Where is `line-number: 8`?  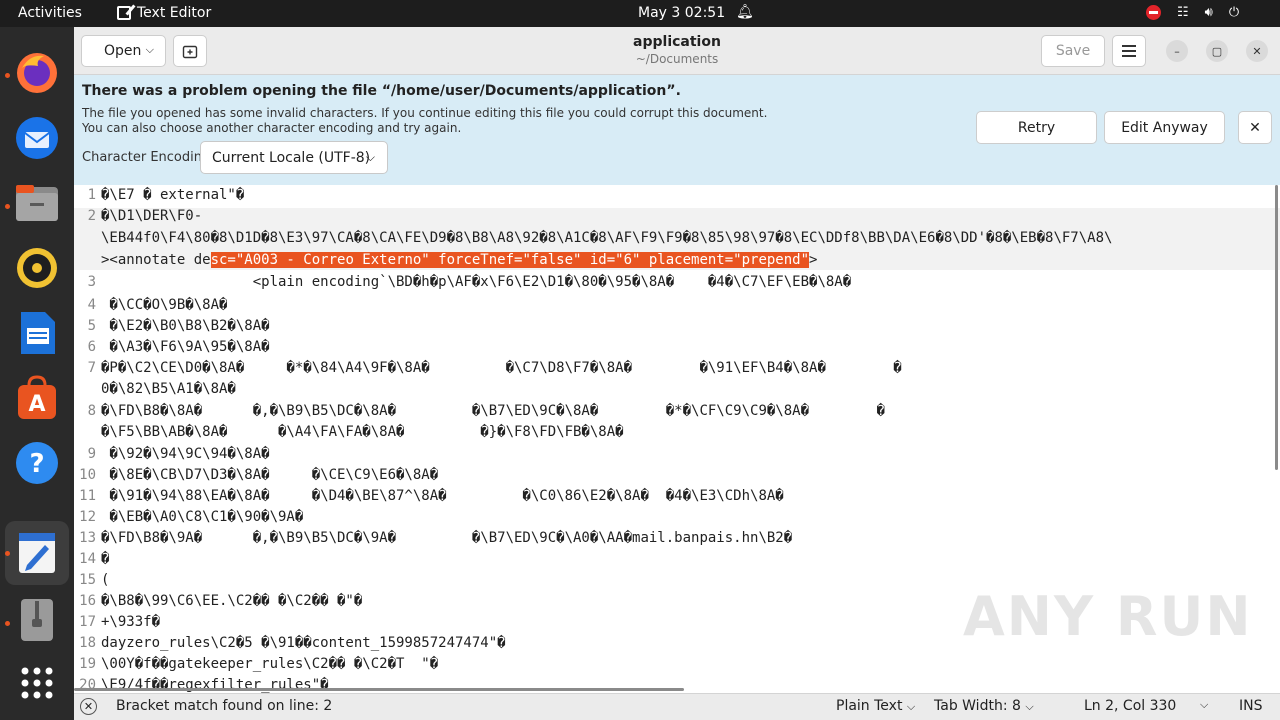
line-number: 8 is located at coordinates (91, 411).